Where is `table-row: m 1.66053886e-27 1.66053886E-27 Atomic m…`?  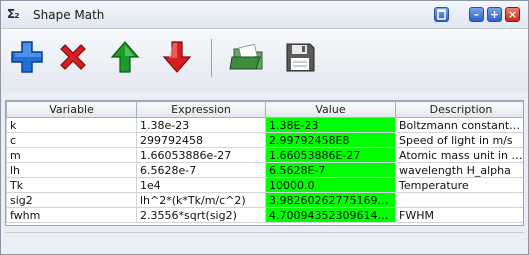 table-row: m 1.66053886e-27 1.66053886E-27 Atomic m… is located at coordinates (264, 155).